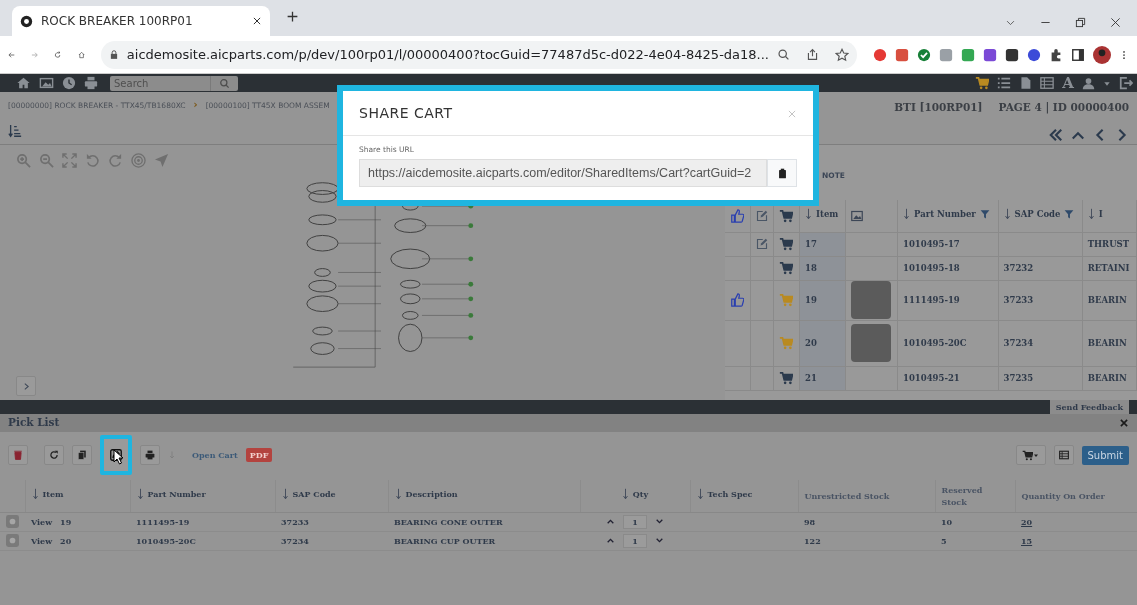 The image size is (1137, 605). What do you see at coordinates (215, 455) in the screenshot?
I see `open-cart-link: Open Cart` at bounding box center [215, 455].